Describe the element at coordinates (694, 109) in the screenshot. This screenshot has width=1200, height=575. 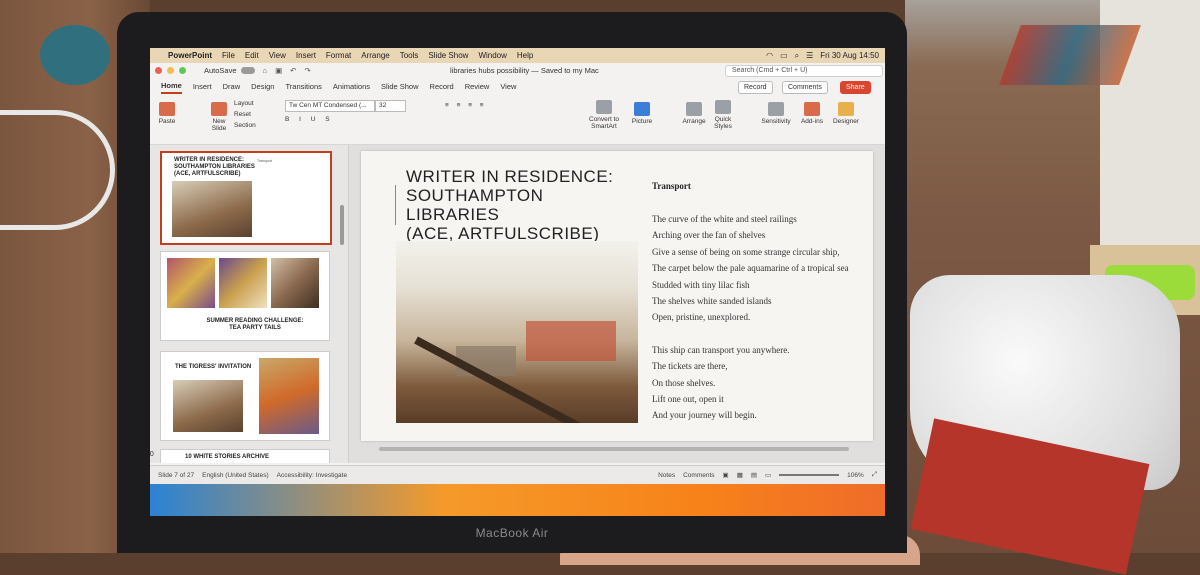
I see `arrange-icon` at that location.